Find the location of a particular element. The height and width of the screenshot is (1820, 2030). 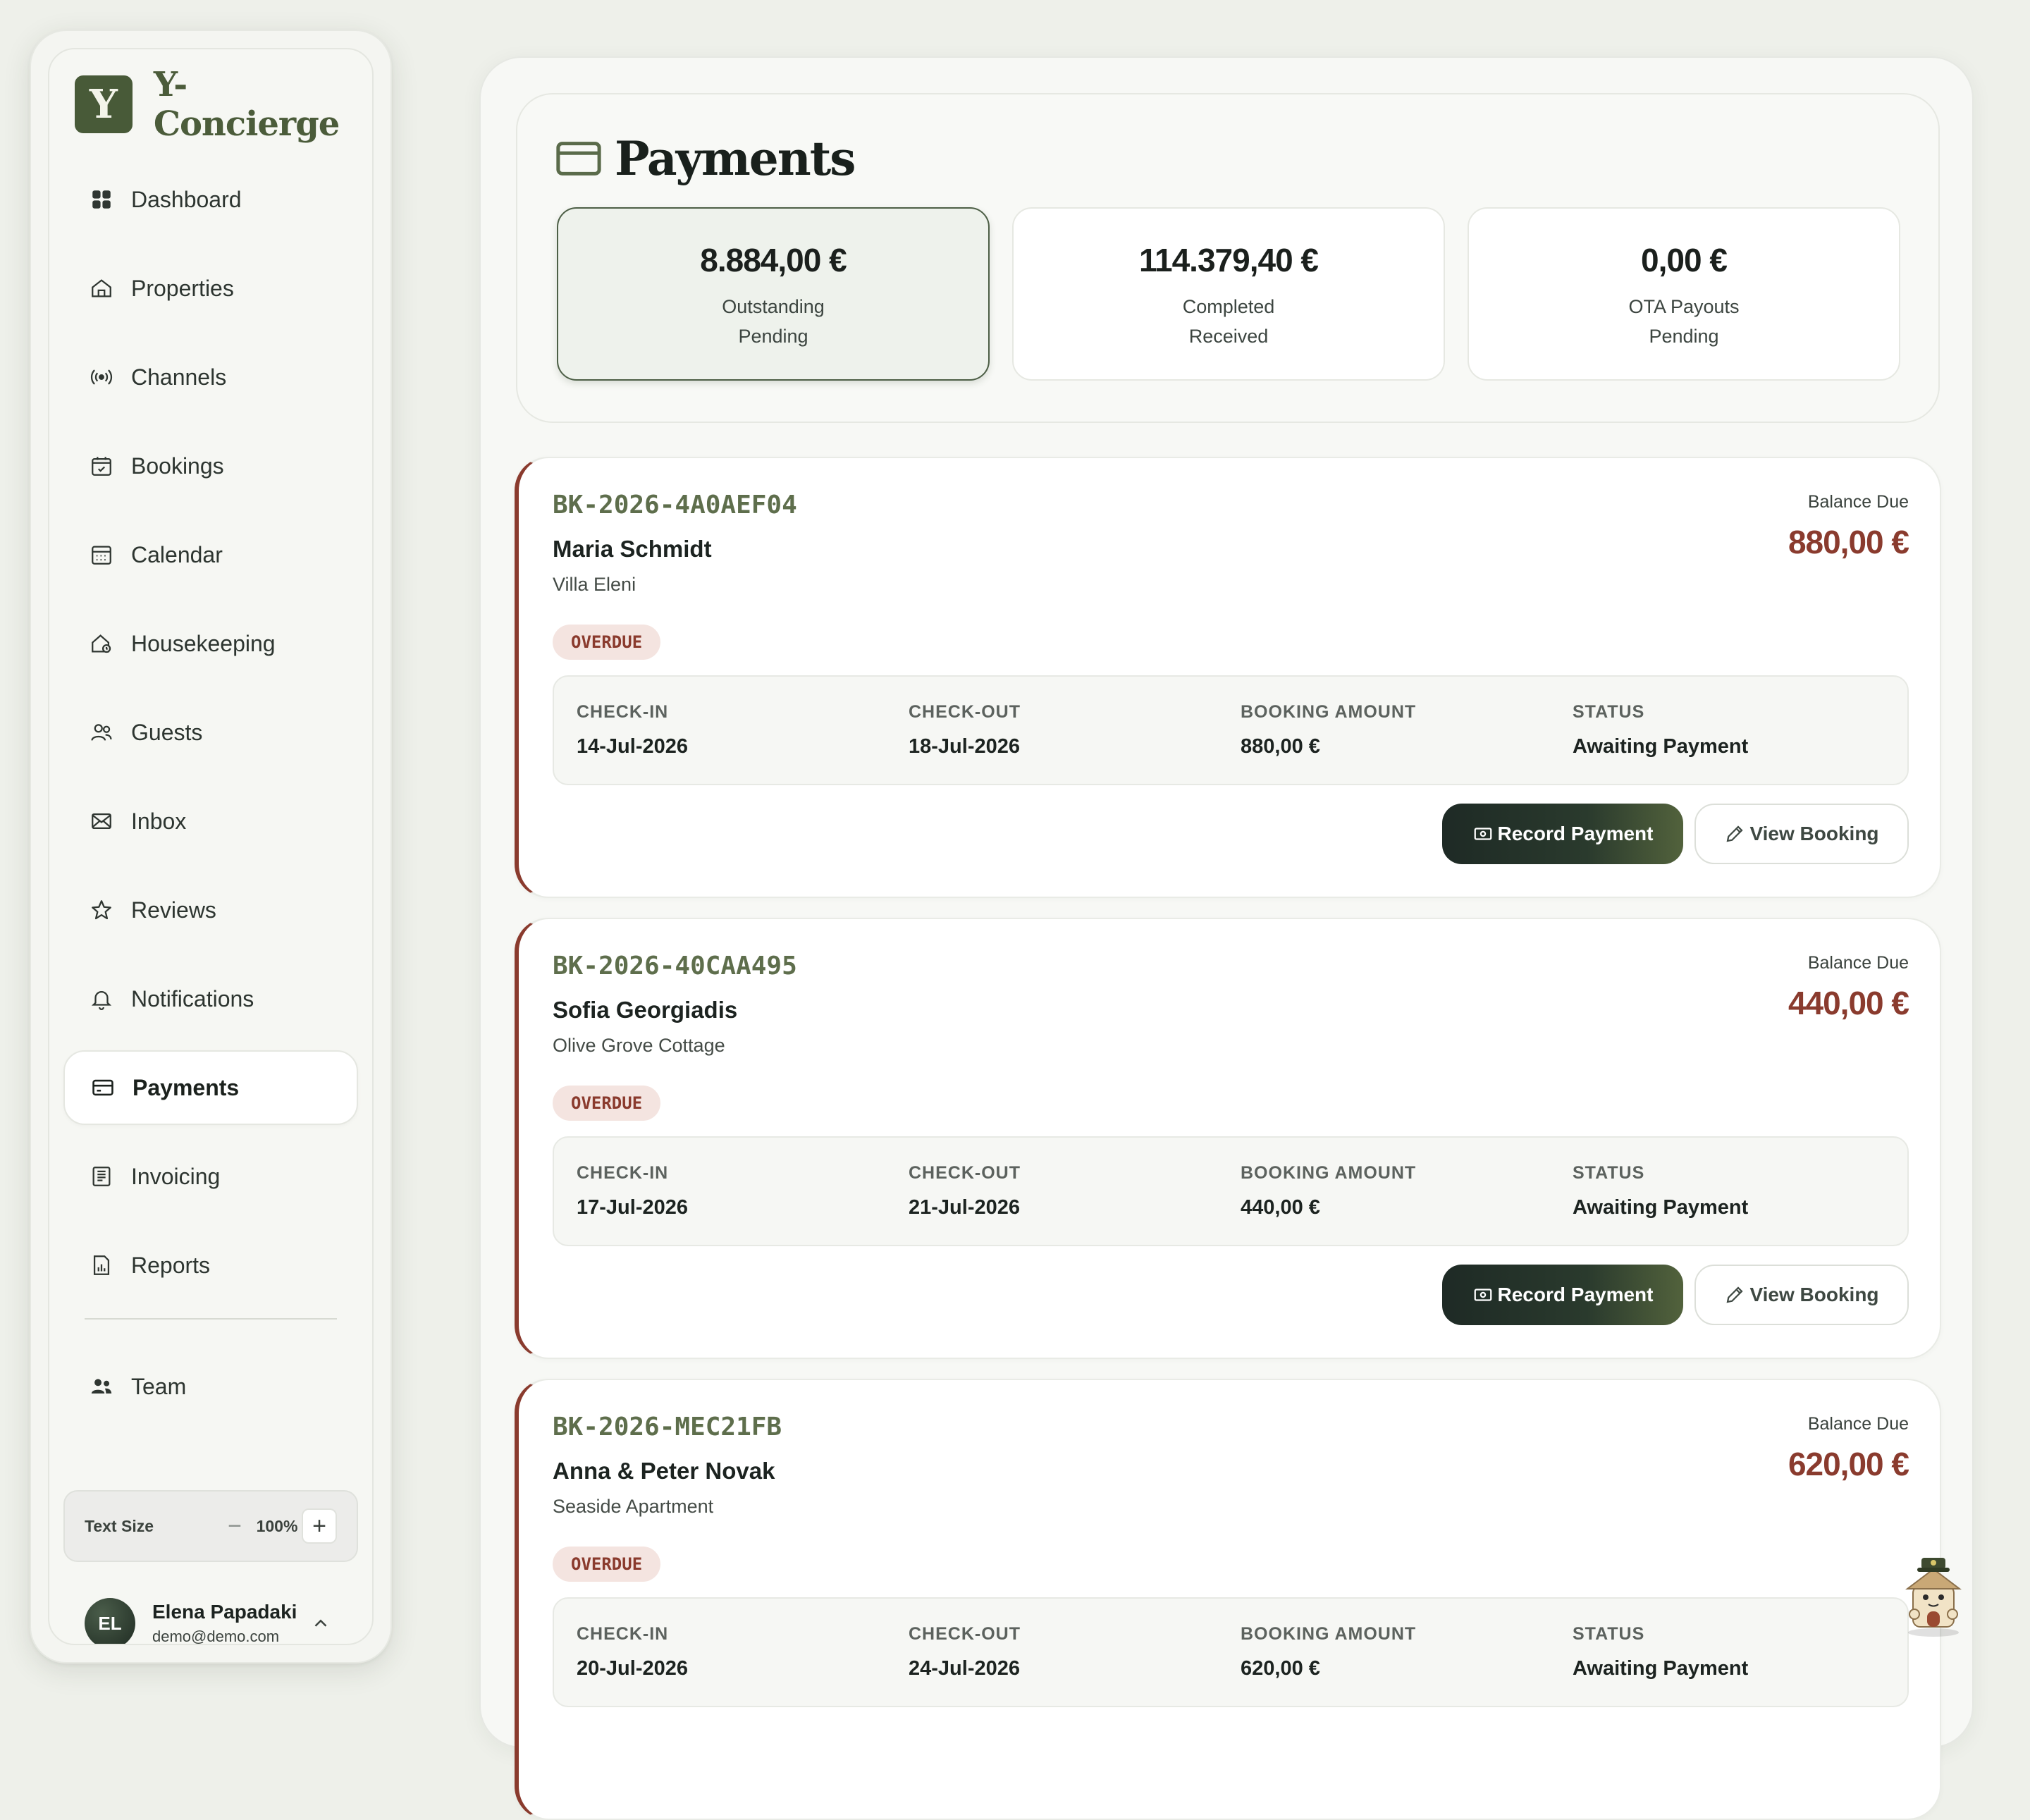

user-menu: EL Elena Papadaki demo@demo.com is located at coordinates (211, 1615).